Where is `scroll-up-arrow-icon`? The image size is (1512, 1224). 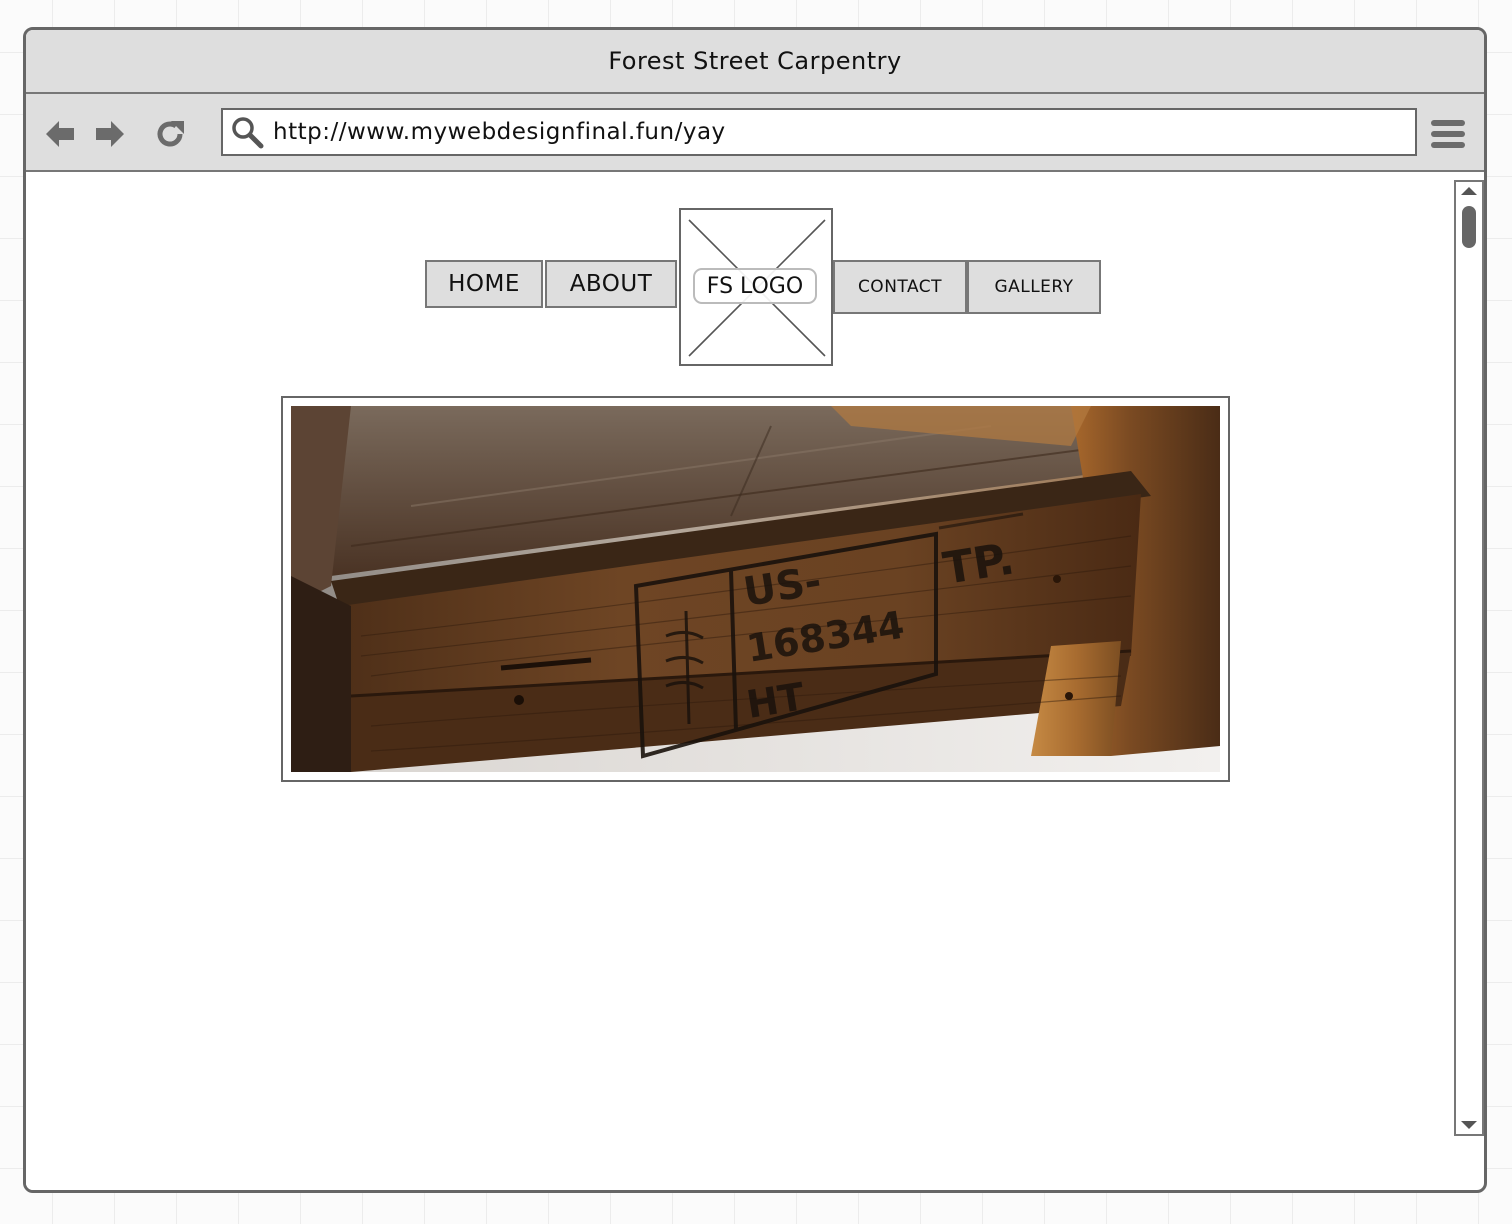 scroll-up-arrow-icon is located at coordinates (1469, 191).